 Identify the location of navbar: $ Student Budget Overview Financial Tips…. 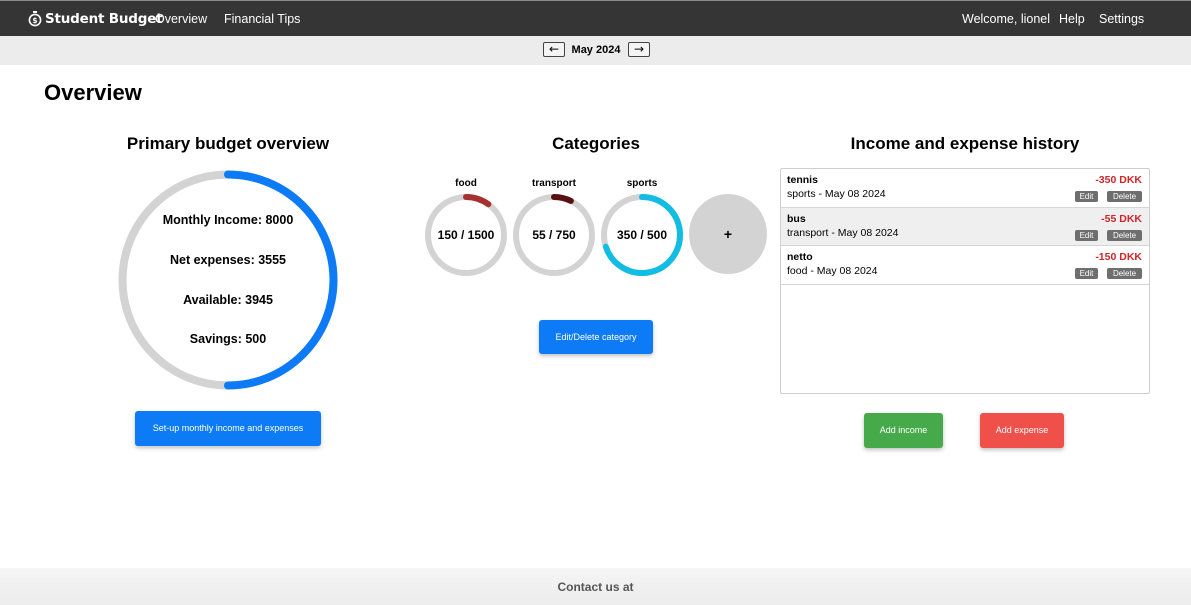
(595, 18).